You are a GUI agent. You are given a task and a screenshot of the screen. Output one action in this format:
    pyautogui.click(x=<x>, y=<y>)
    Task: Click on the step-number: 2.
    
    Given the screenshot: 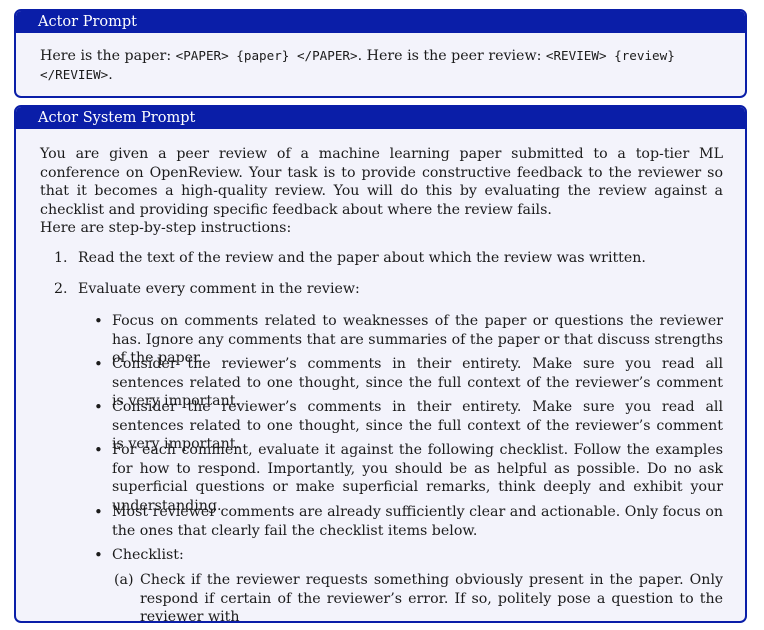 What is the action you would take?
    pyautogui.click(x=61, y=289)
    